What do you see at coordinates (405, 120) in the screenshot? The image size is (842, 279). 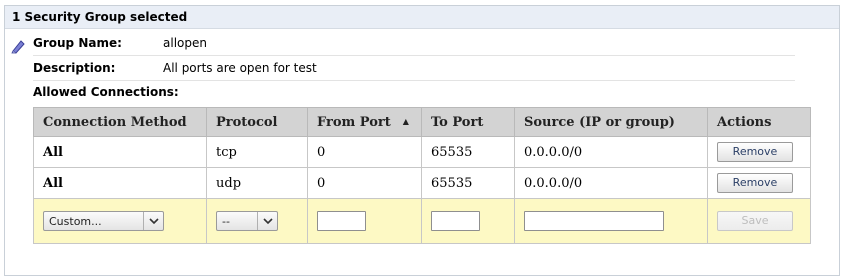 I see `sort-ascending-icon: ▲` at bounding box center [405, 120].